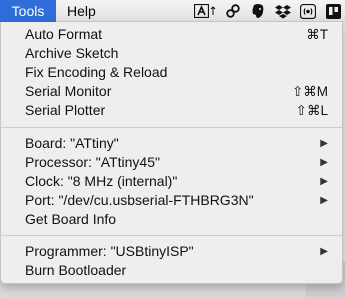  Describe the element at coordinates (311, 110) in the screenshot. I see `shortcut-label: ⇧⌘L` at that location.